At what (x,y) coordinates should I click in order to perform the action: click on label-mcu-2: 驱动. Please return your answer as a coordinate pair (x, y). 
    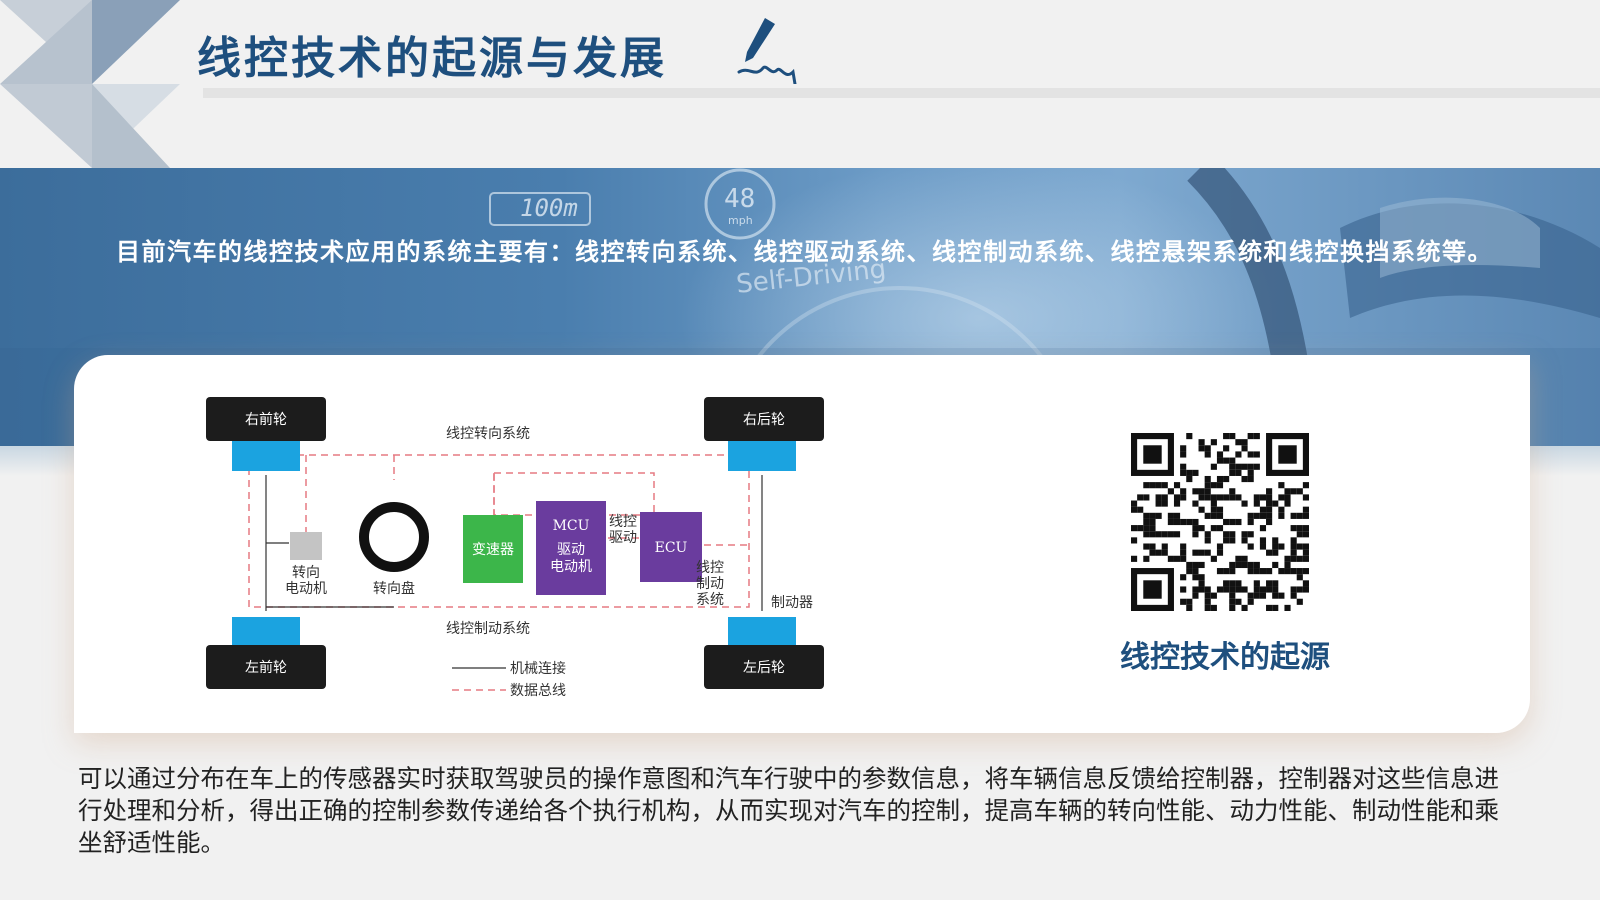
    Looking at the image, I should click on (571, 550).